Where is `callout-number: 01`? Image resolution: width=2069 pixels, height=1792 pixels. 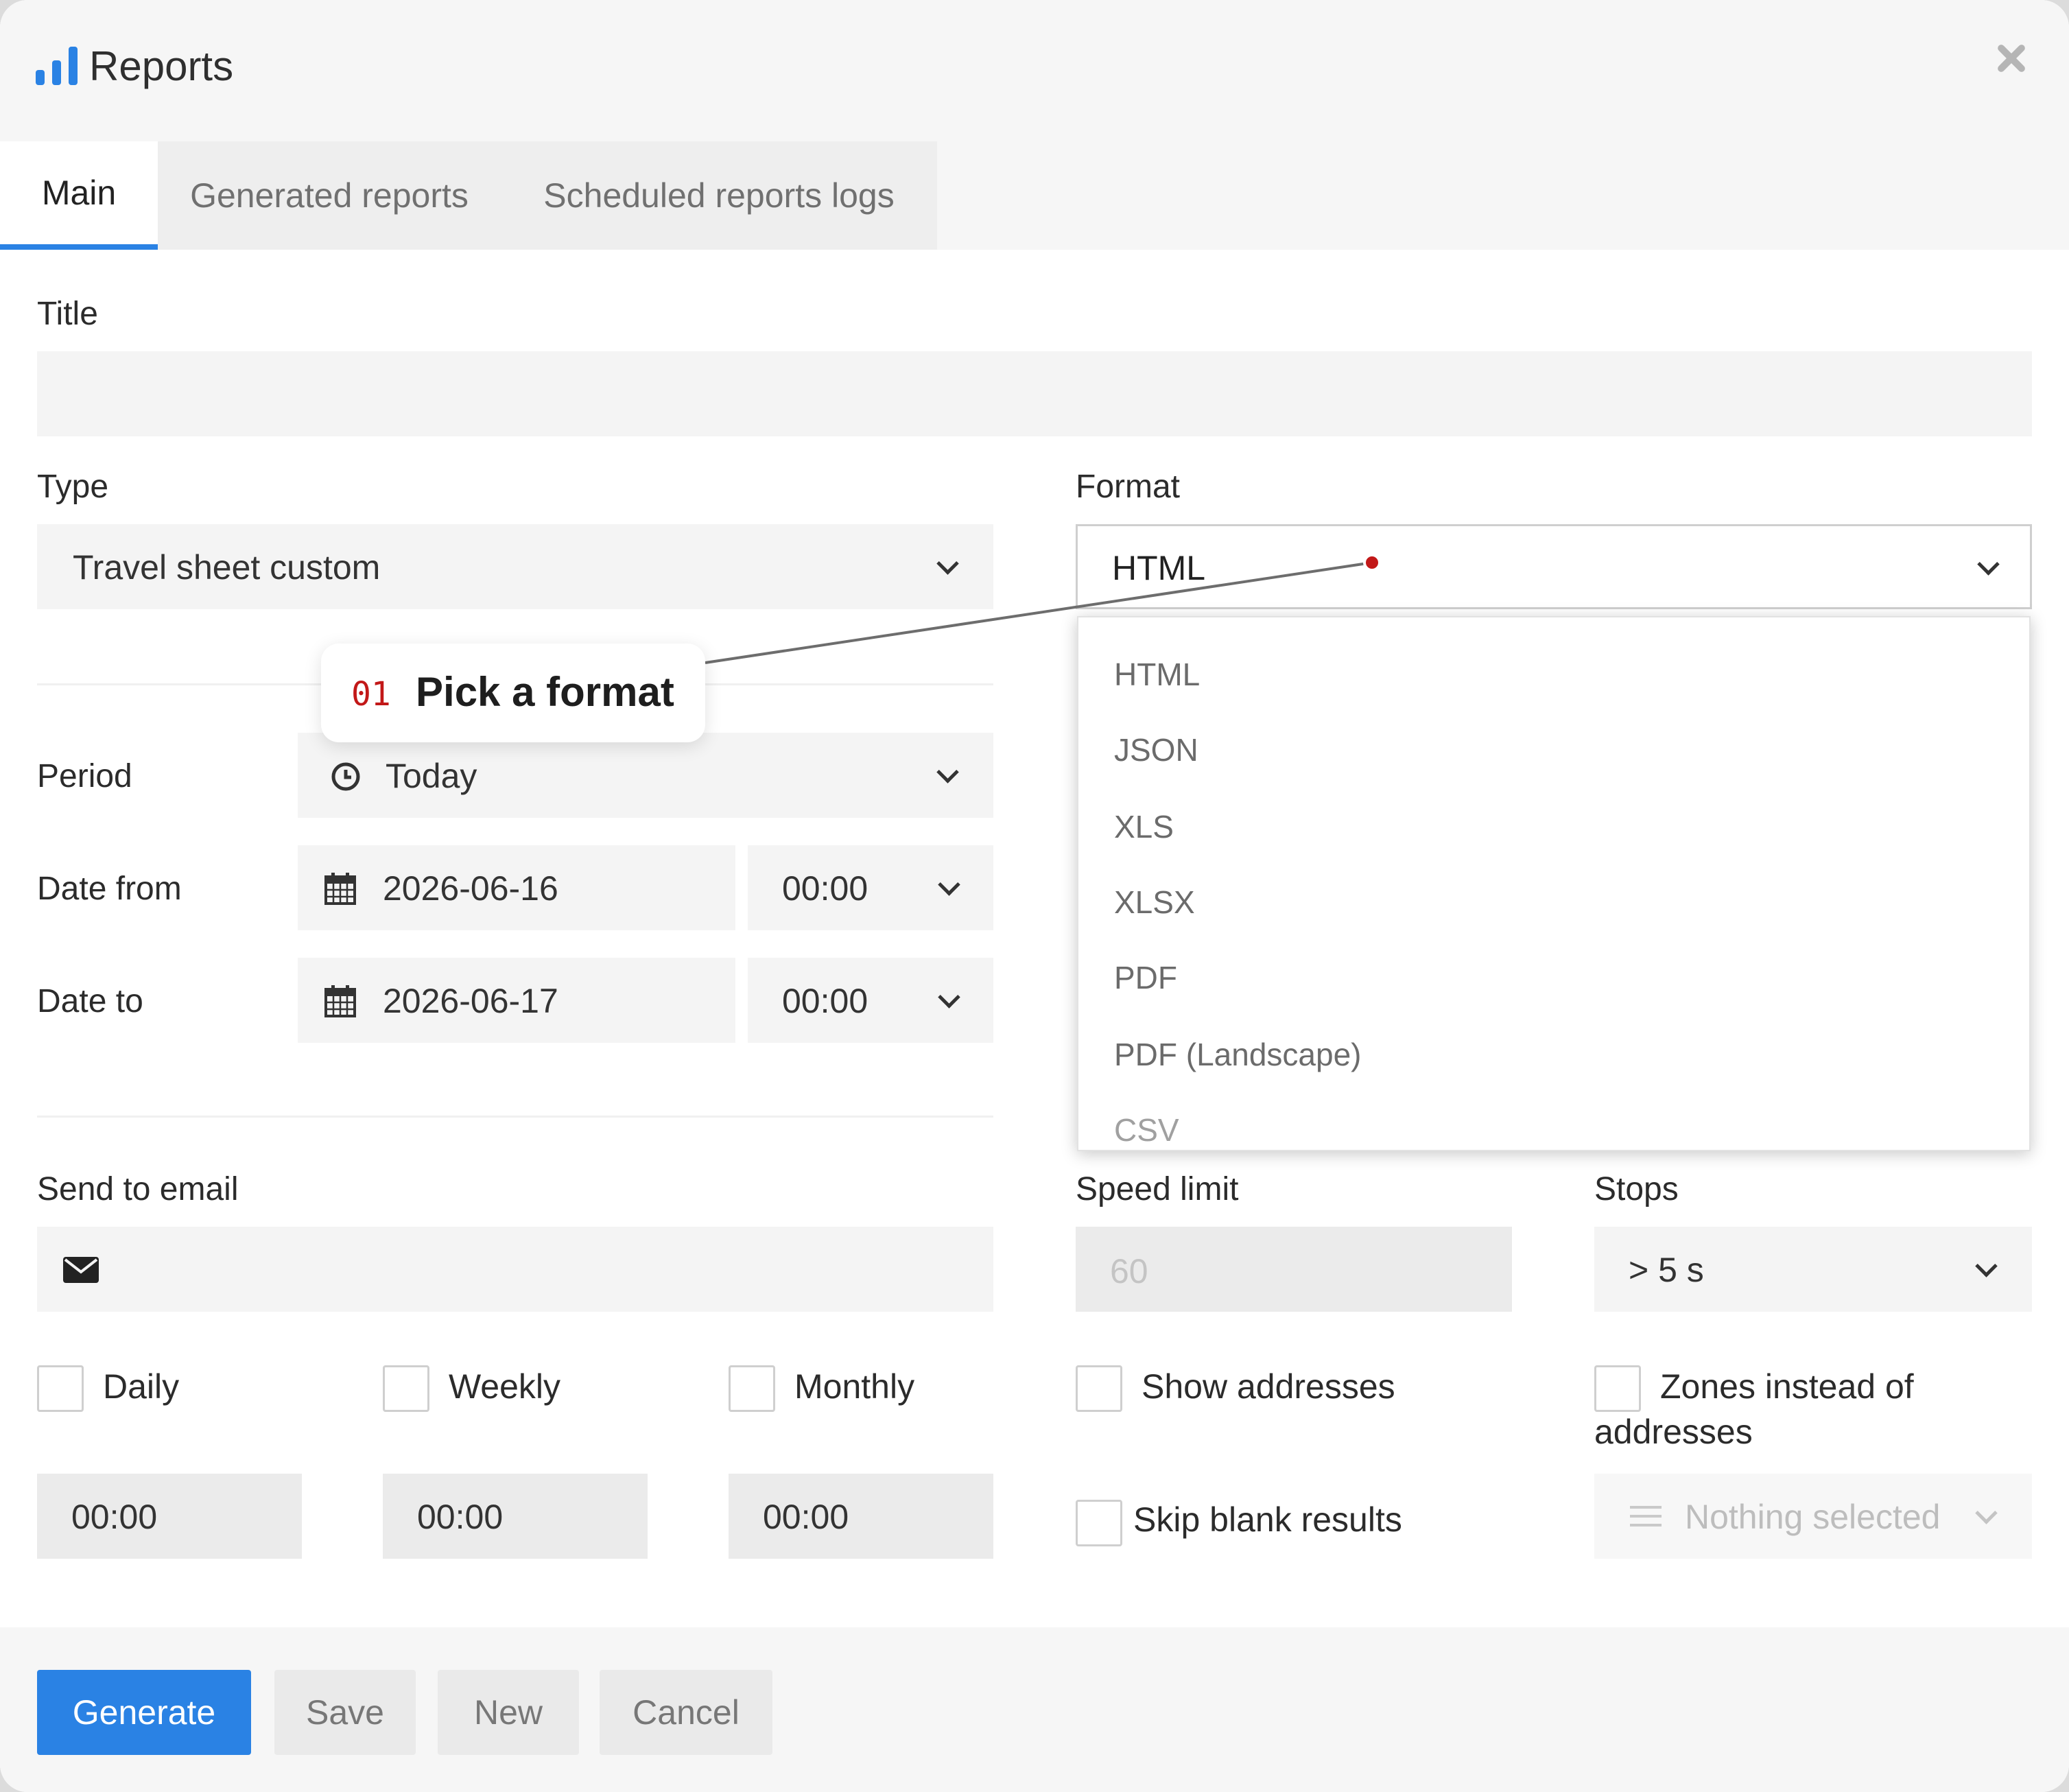
callout-number: 01 is located at coordinates (371, 694).